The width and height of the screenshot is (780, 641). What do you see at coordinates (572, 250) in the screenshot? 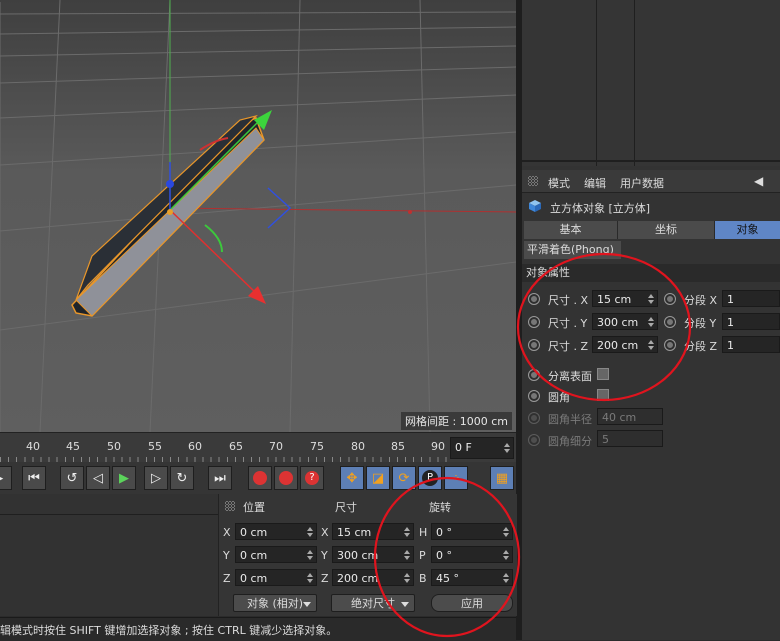
I see `tab-phong: 平滑着色(Phong)` at bounding box center [572, 250].